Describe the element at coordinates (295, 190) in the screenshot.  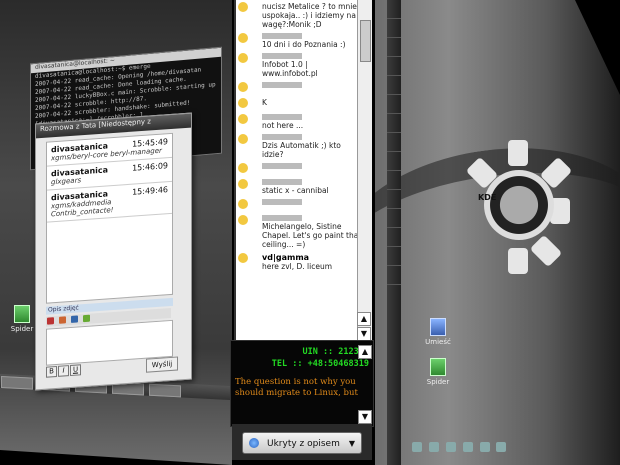
I see `contact-description: static x - cannibal` at that location.